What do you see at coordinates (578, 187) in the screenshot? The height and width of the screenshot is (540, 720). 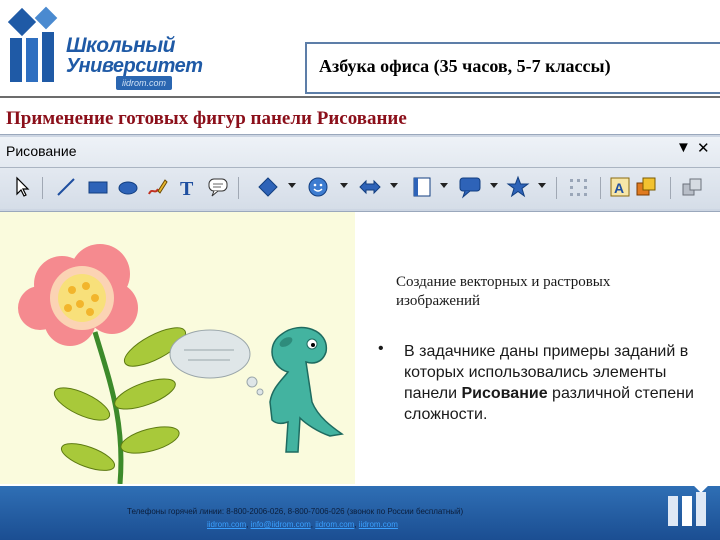 I see `points-icon` at bounding box center [578, 187].